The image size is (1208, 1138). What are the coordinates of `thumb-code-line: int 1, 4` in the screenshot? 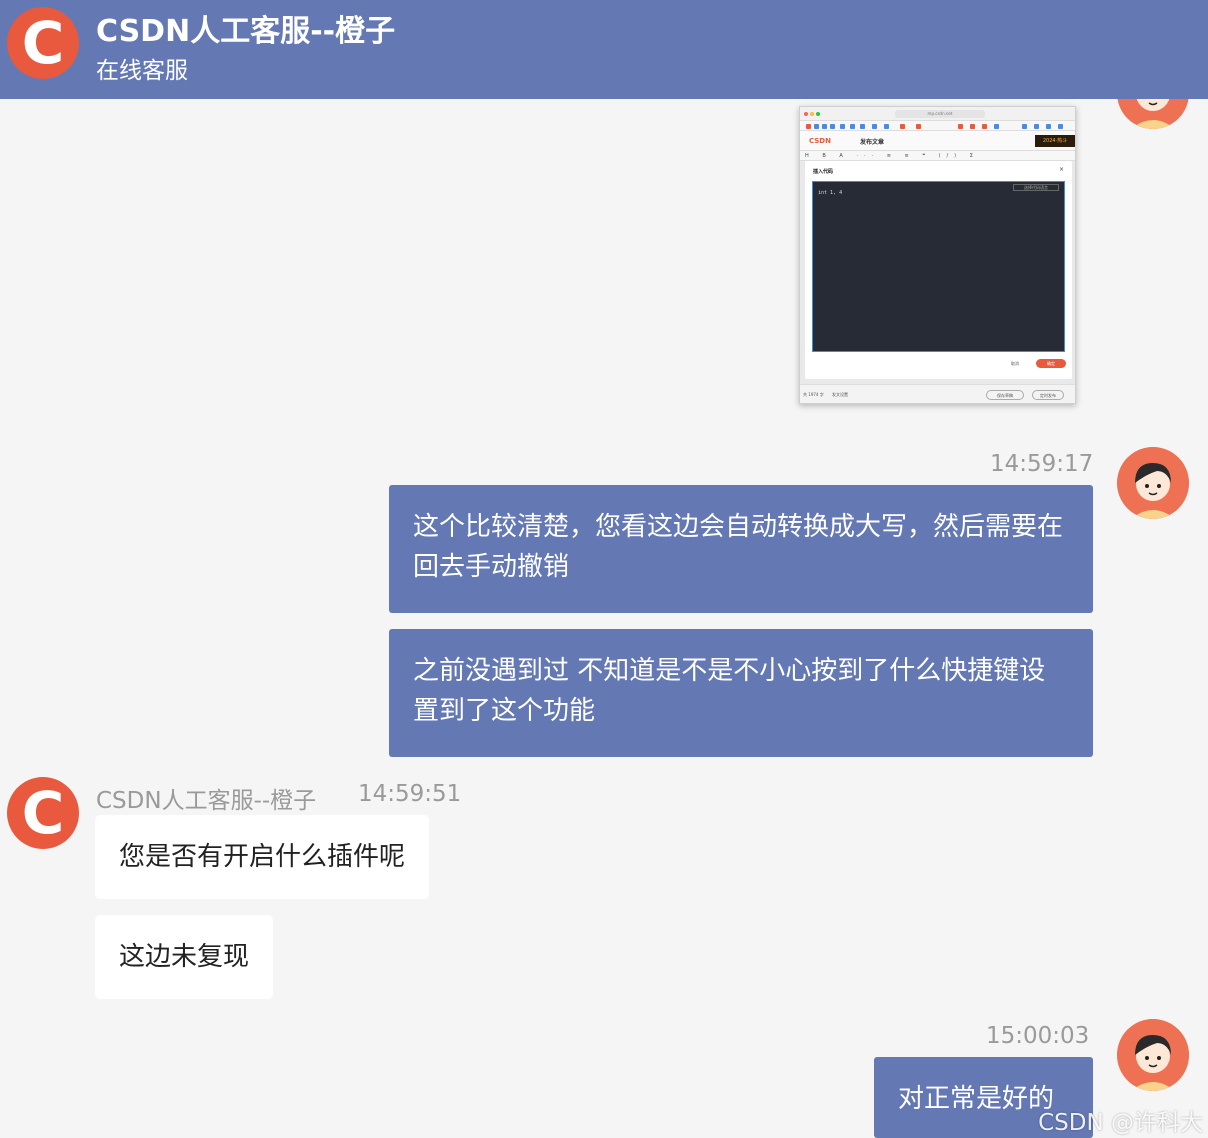 It's located at (830, 193).